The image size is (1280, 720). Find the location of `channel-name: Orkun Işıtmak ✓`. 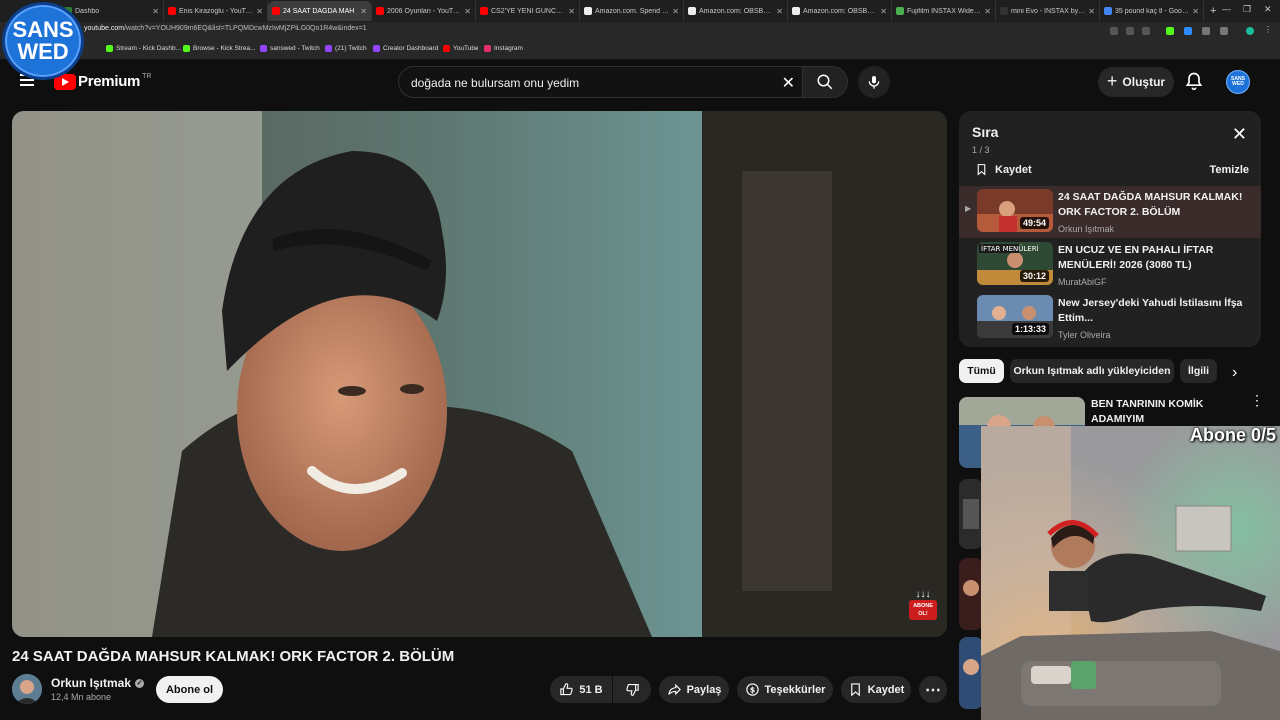

channel-name: Orkun Işıtmak ✓ is located at coordinates (98, 683).